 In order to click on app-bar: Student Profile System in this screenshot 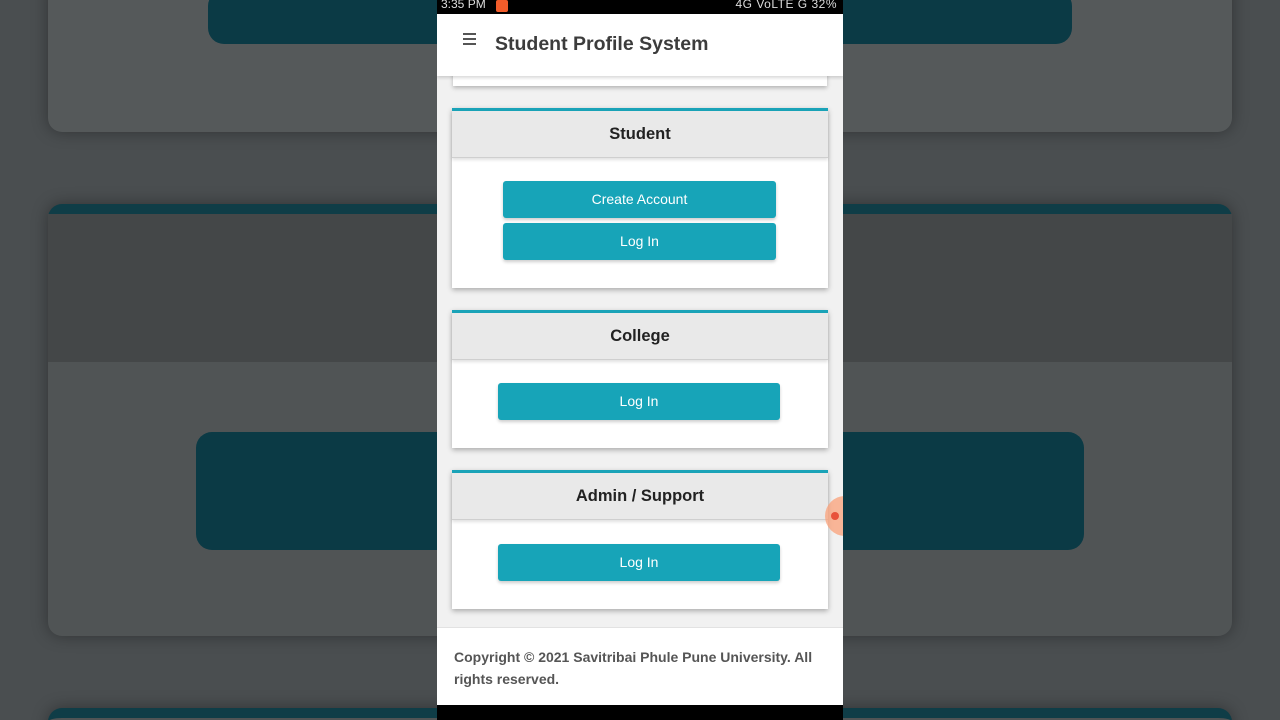, I will do `click(640, 45)`.